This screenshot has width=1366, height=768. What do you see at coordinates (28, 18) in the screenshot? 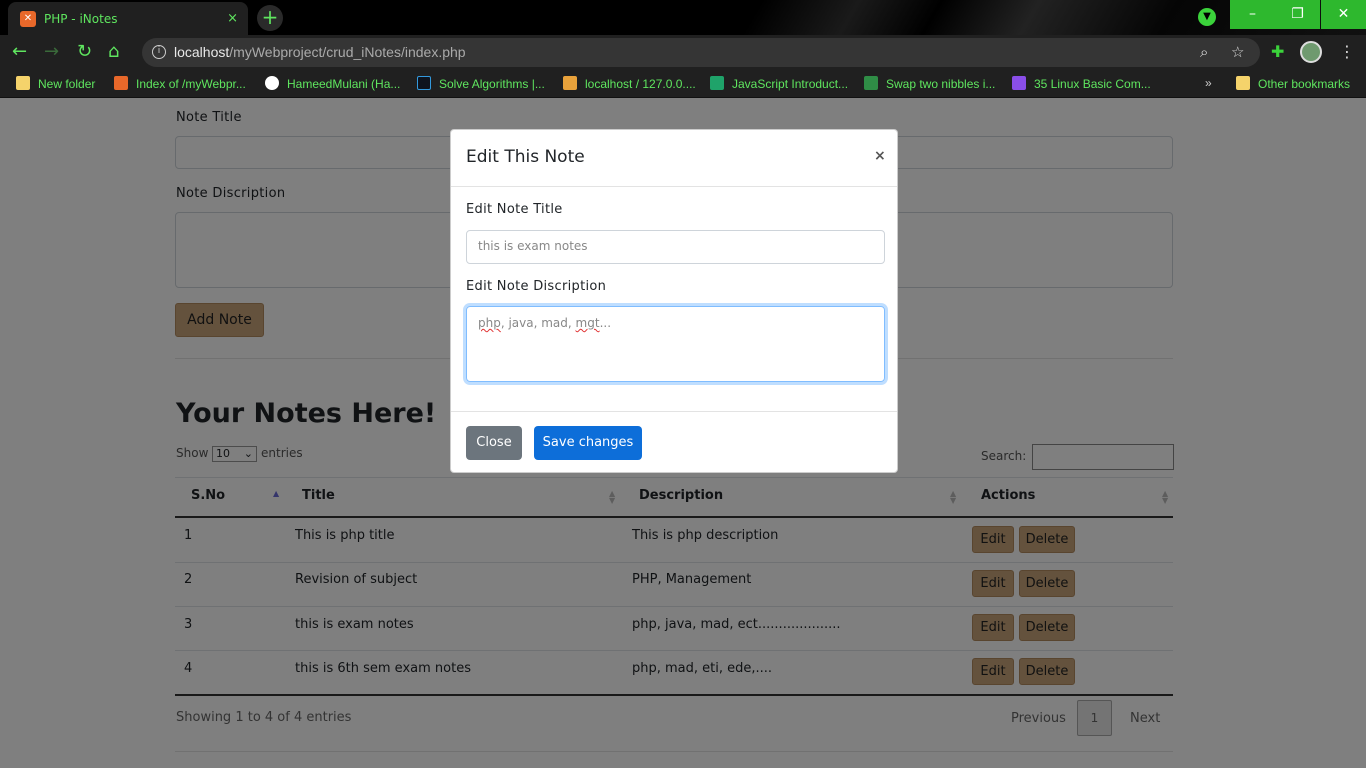
I see `xampp-favicon-icon: ✕` at bounding box center [28, 18].